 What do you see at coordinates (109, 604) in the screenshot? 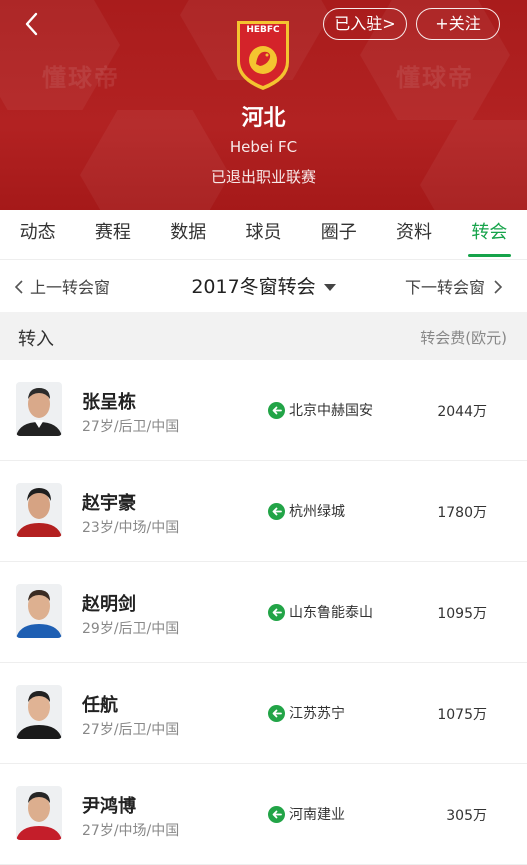
I see `player-name: 赵明剑` at bounding box center [109, 604].